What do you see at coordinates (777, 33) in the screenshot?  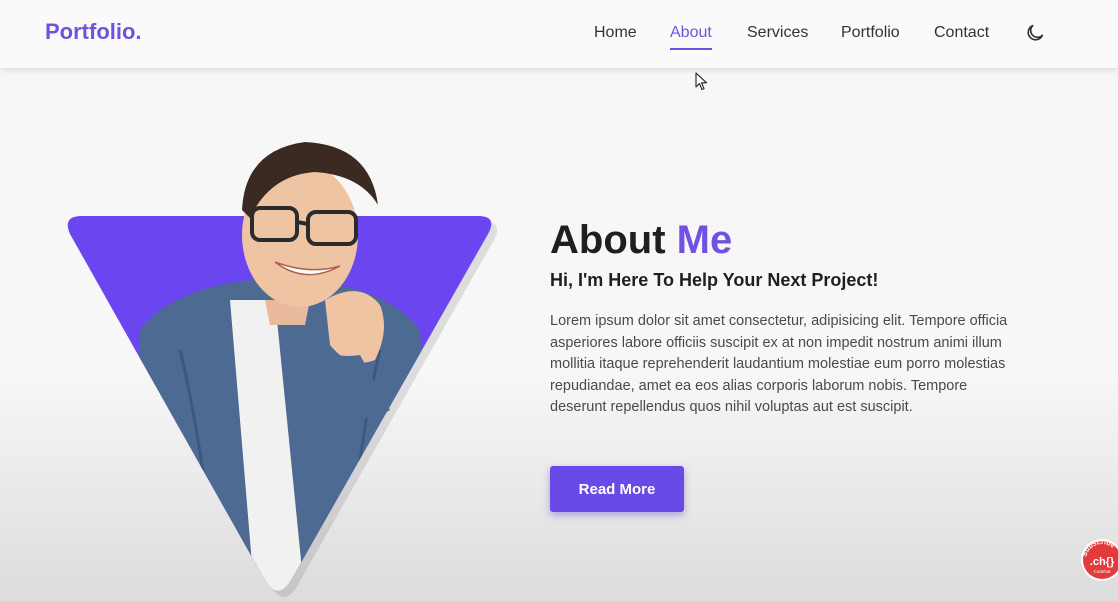 I see `nav-services: Services` at bounding box center [777, 33].